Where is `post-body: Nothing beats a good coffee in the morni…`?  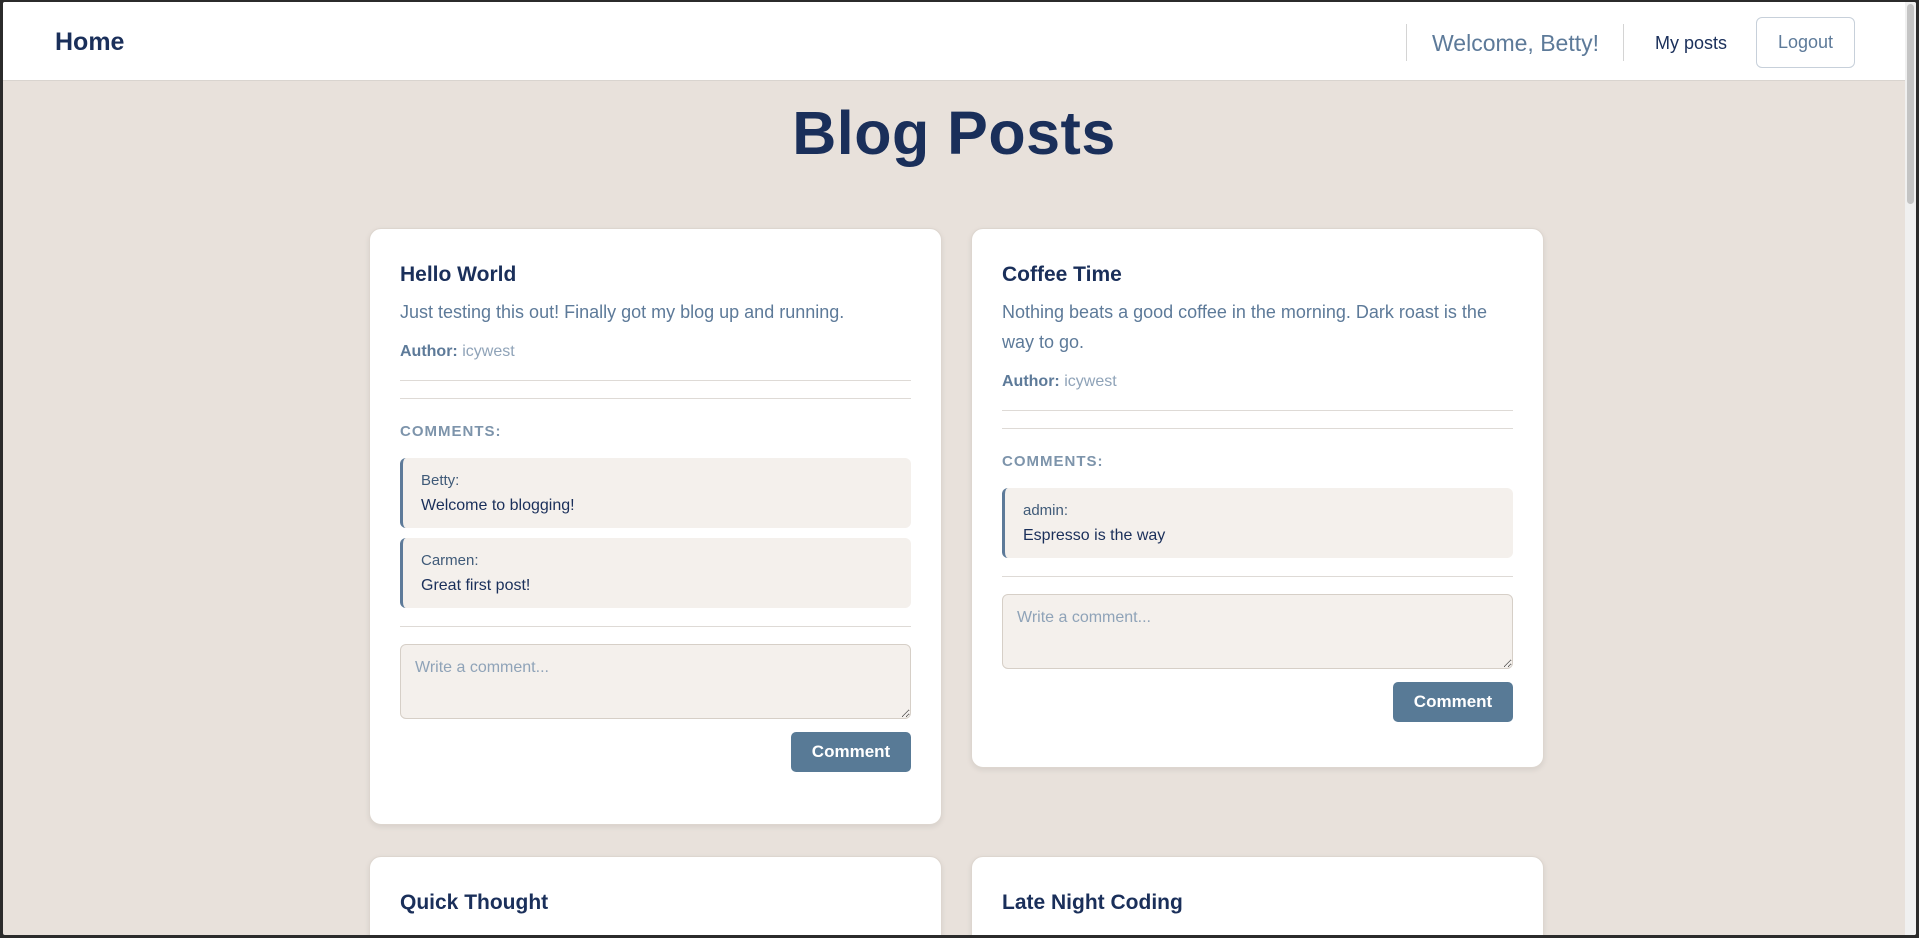 post-body: Nothing beats a good coffee in the morni… is located at coordinates (1244, 327).